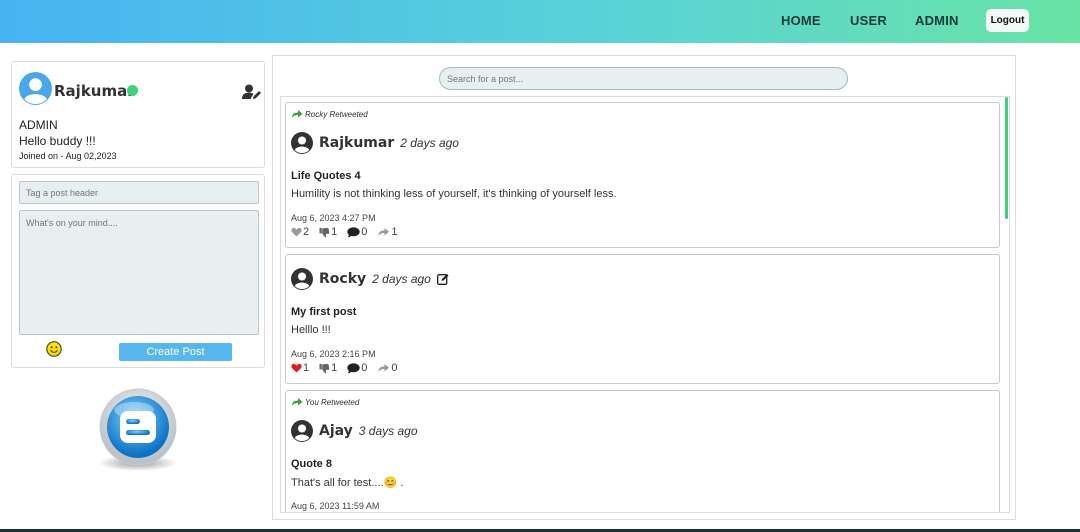  What do you see at coordinates (306, 368) in the screenshot?
I see `like-count: 1` at bounding box center [306, 368].